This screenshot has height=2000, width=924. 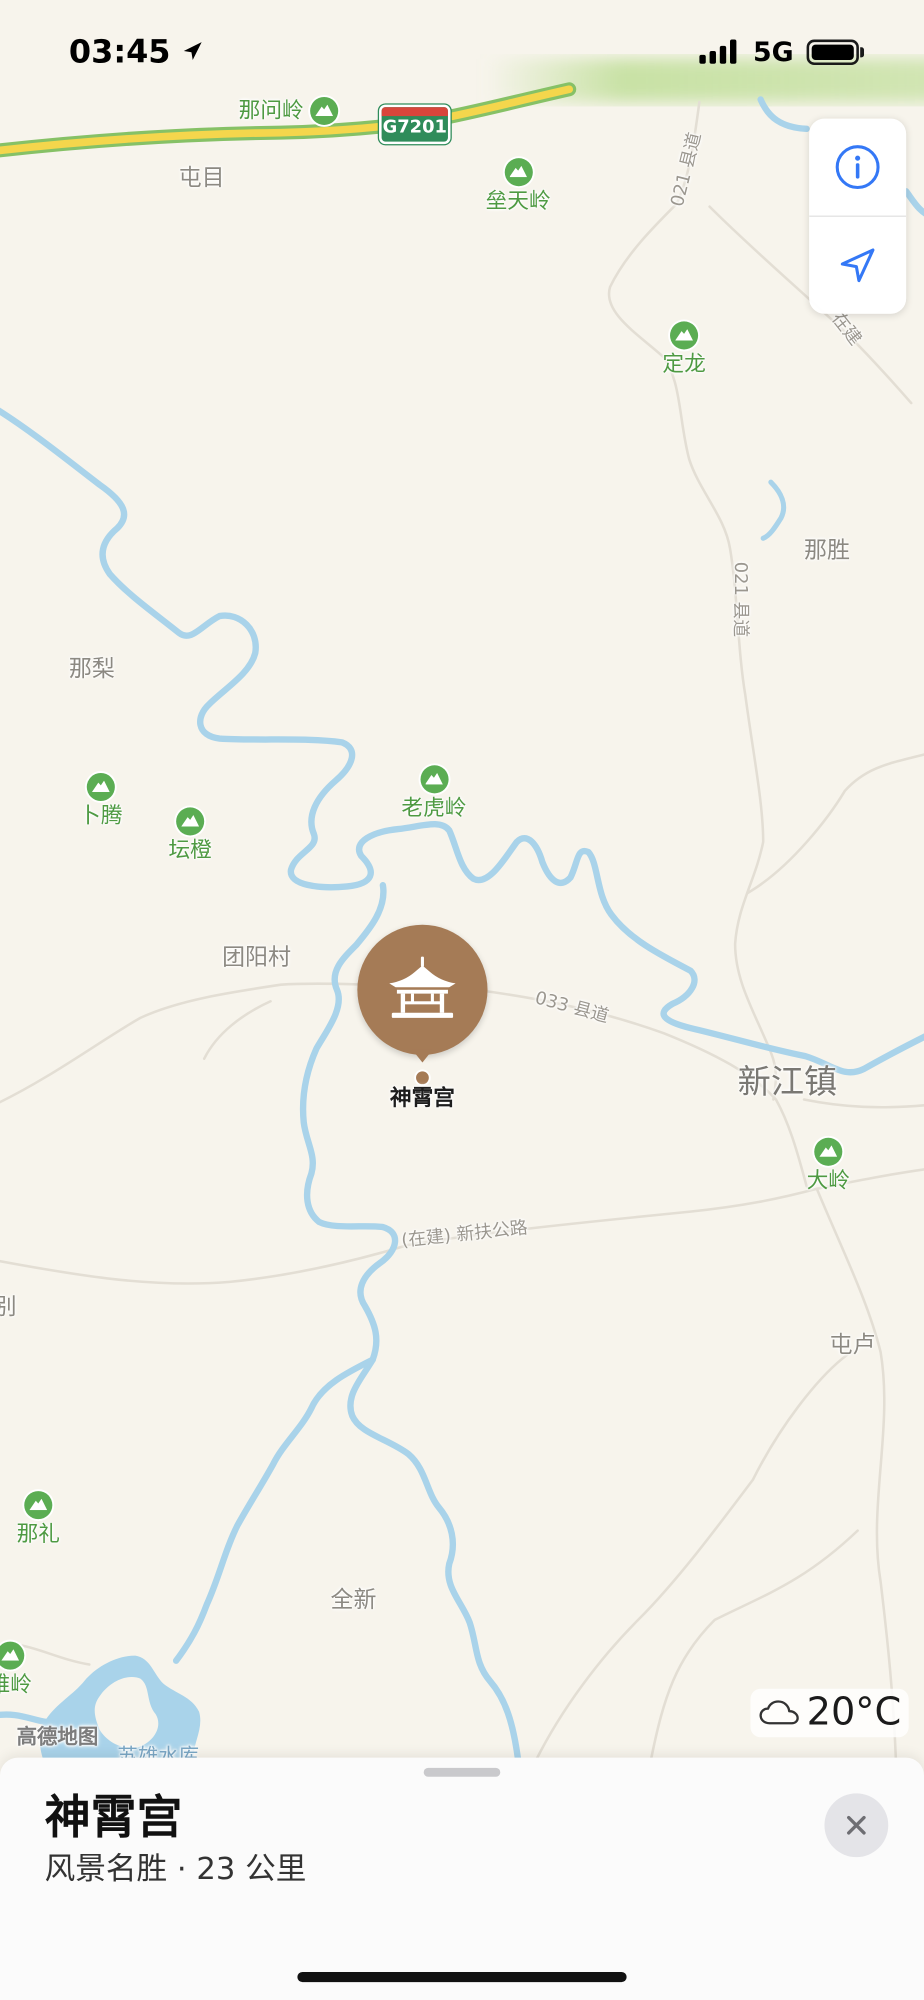 I want to click on peak-label: 老虎岭, so click(x=434, y=808).